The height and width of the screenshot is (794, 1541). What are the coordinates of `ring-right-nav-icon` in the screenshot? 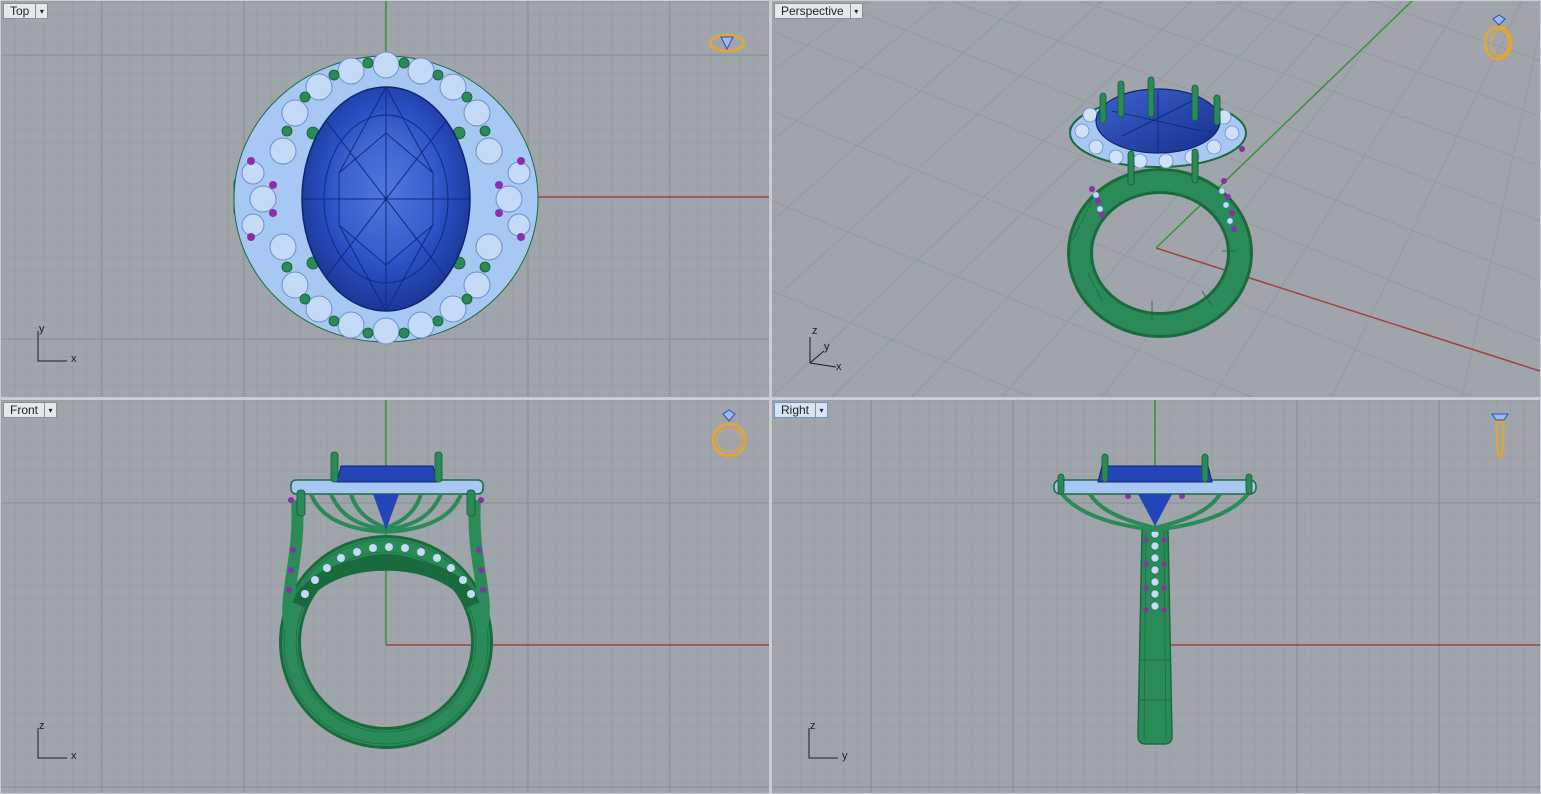 It's located at (1500, 434).